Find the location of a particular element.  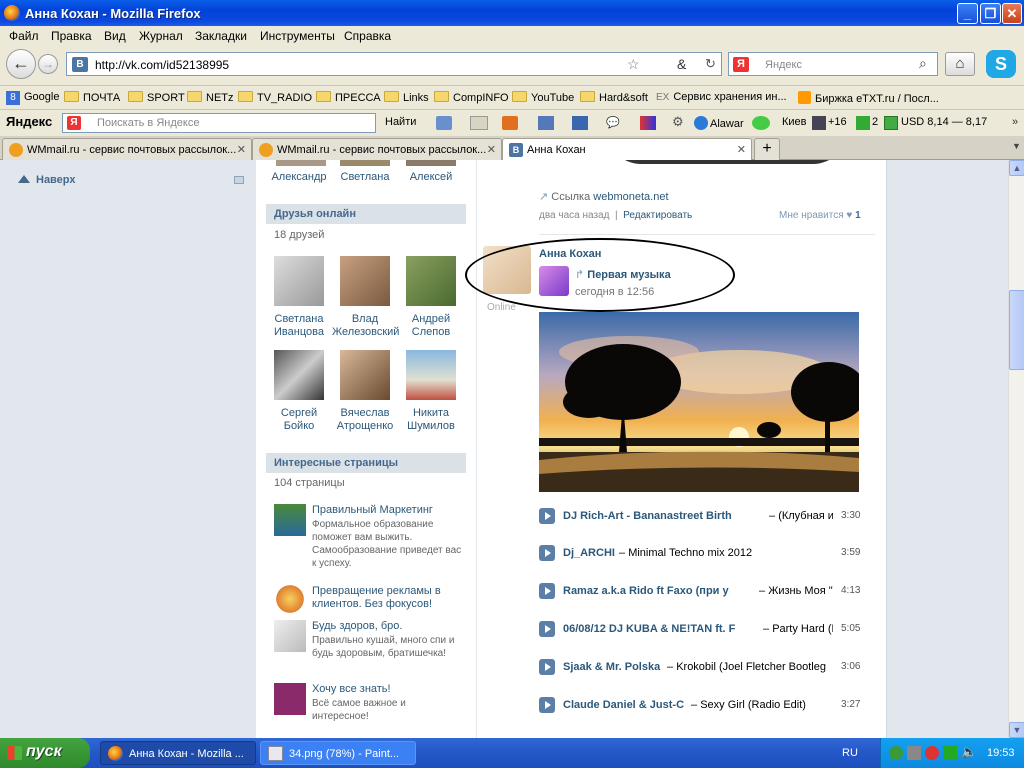

toolbar-chat-icon: 💬 is located at coordinates (613, 122).